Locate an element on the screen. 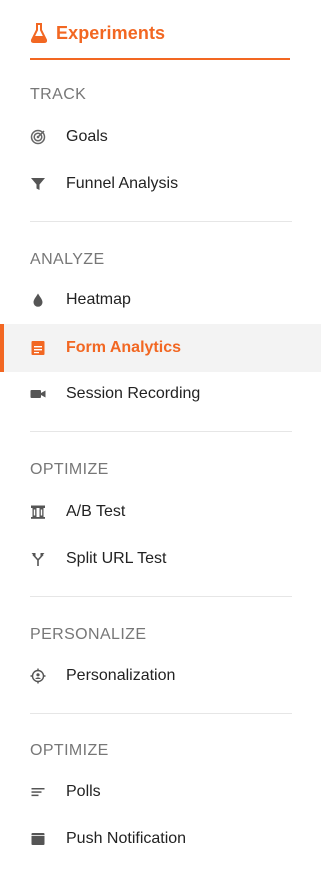  sidebar-item-label: Goals is located at coordinates (87, 136).